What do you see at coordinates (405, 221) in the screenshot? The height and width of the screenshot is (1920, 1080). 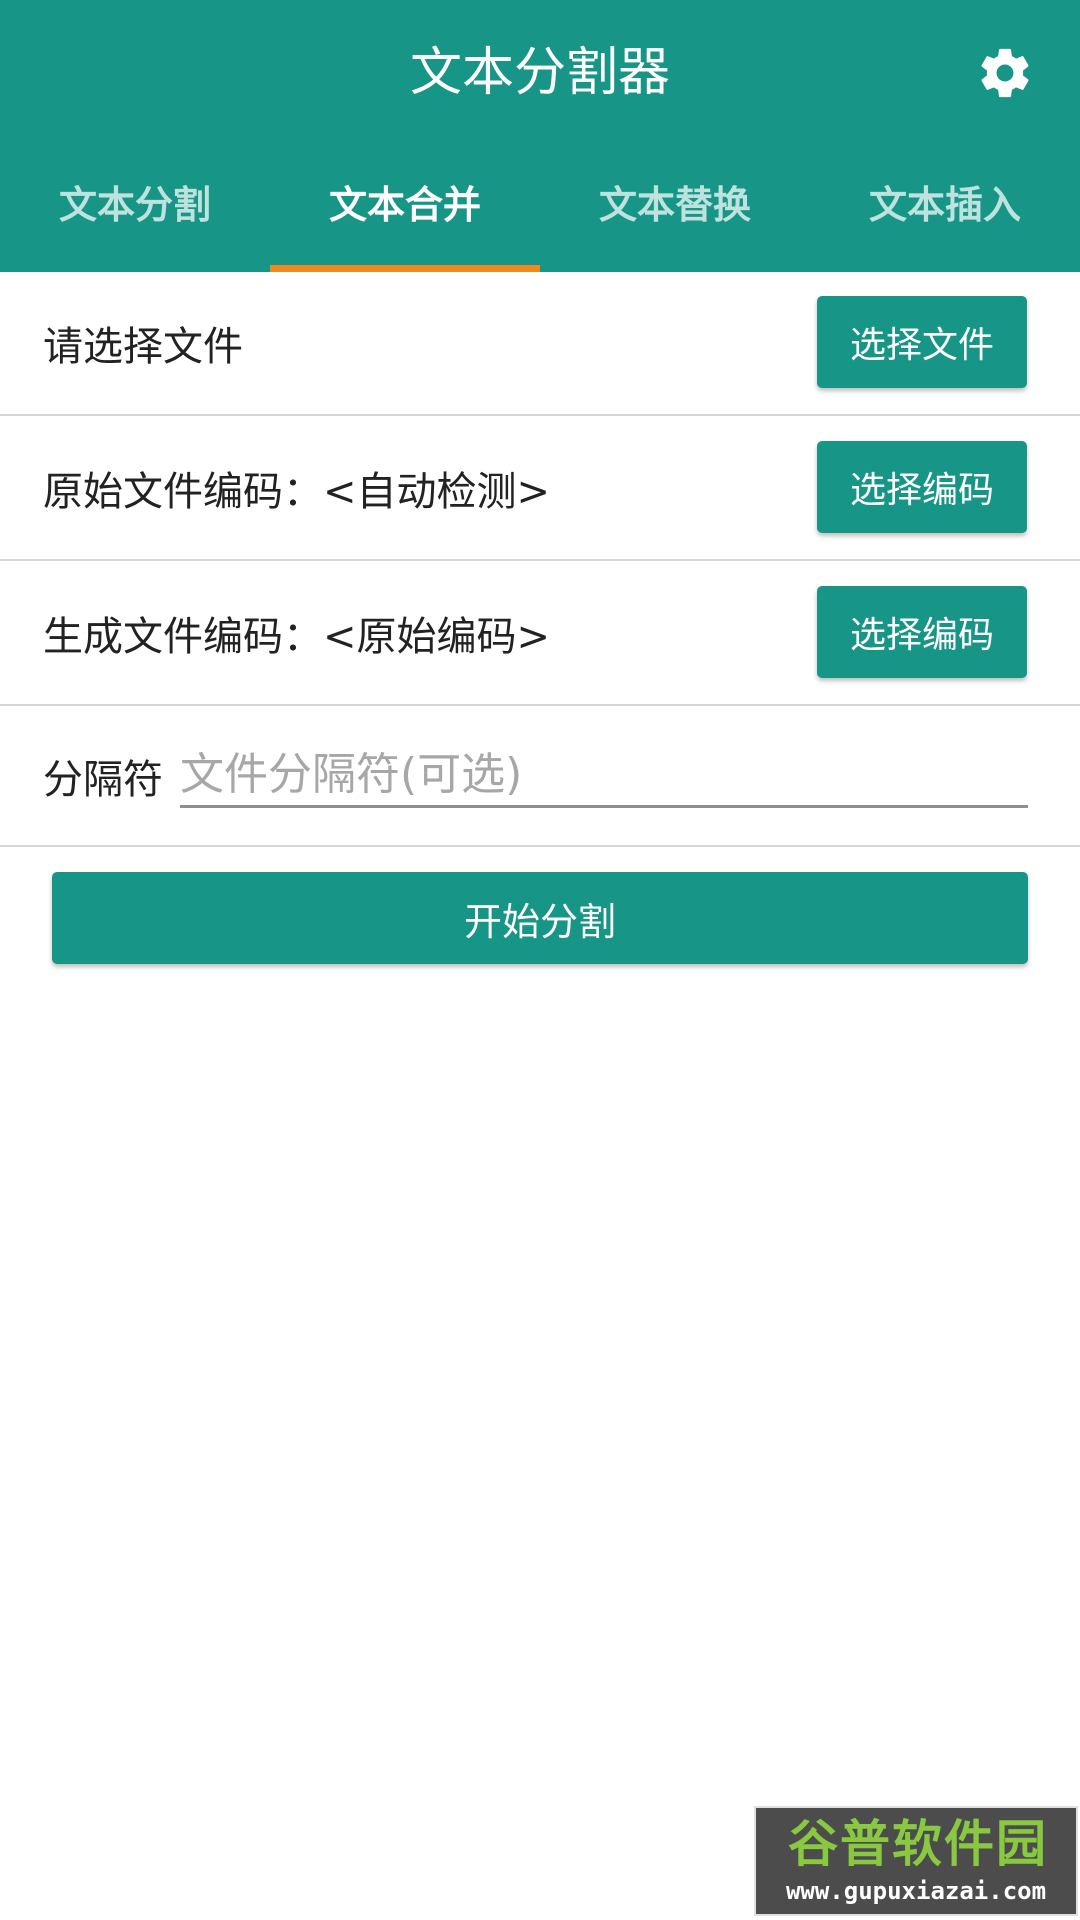 I see `tab-text-merge: 文本合并` at bounding box center [405, 221].